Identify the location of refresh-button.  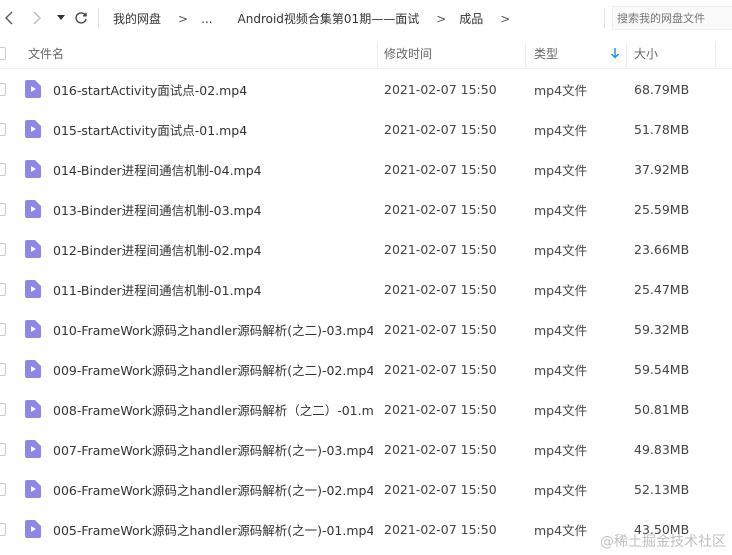
(81, 18).